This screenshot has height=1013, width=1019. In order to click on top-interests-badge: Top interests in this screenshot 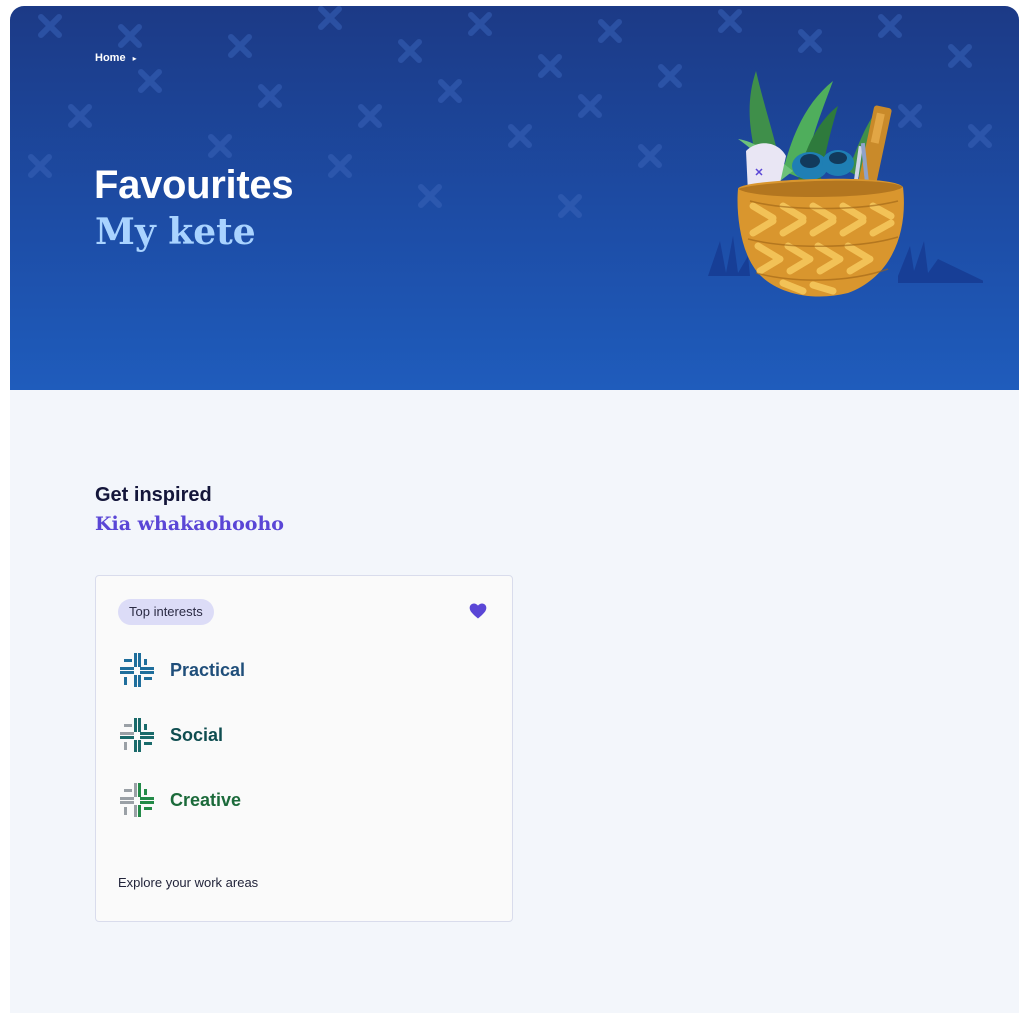, I will do `click(166, 612)`.